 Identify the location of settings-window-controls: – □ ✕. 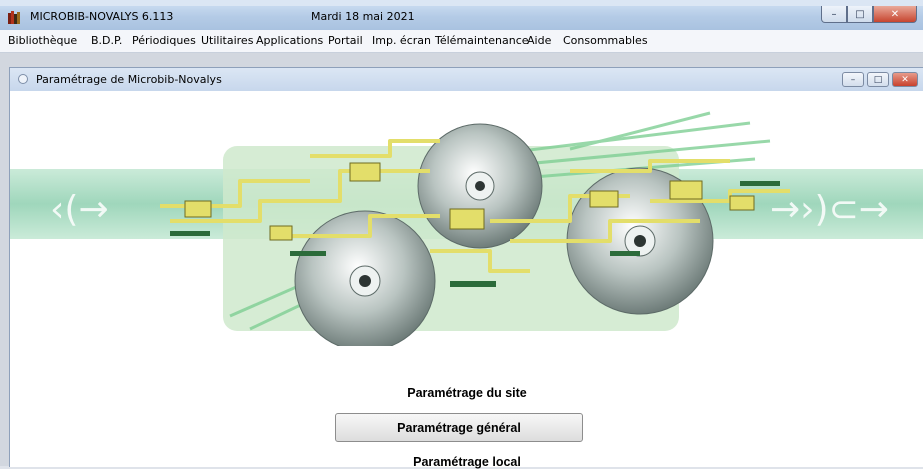
(880, 79).